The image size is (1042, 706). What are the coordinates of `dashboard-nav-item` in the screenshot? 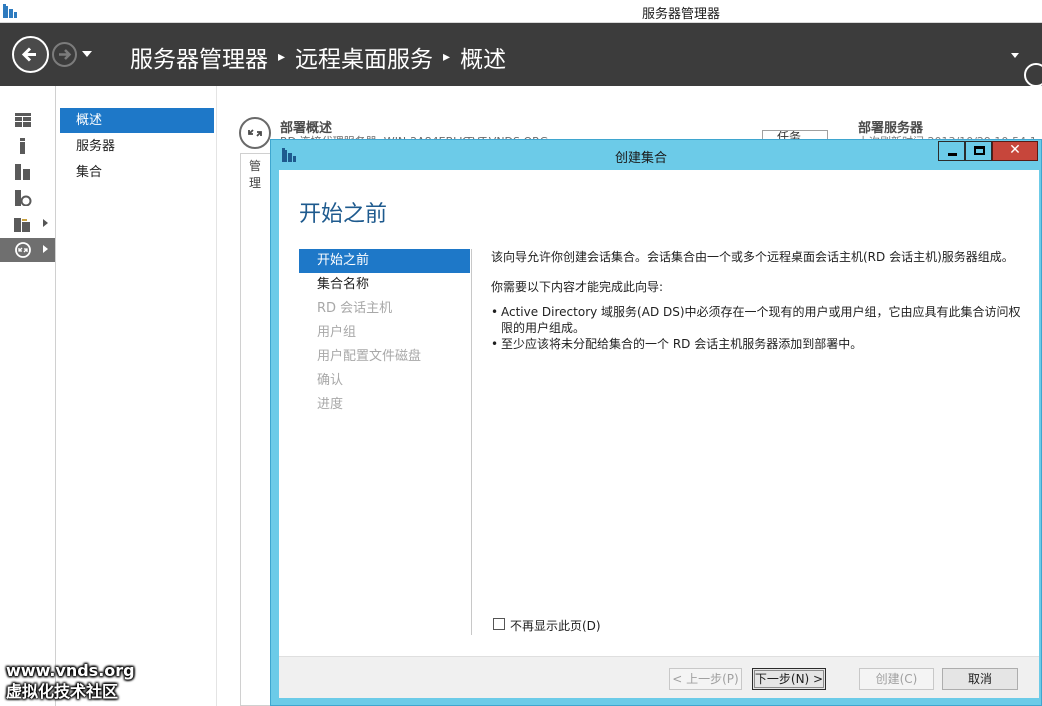 It's located at (27, 120).